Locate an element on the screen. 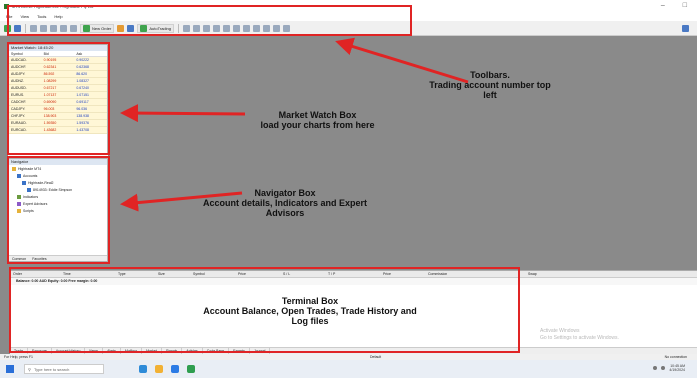 The width and height of the screenshot is (697, 378). navigator-highlight-box is located at coordinates (58, 210).